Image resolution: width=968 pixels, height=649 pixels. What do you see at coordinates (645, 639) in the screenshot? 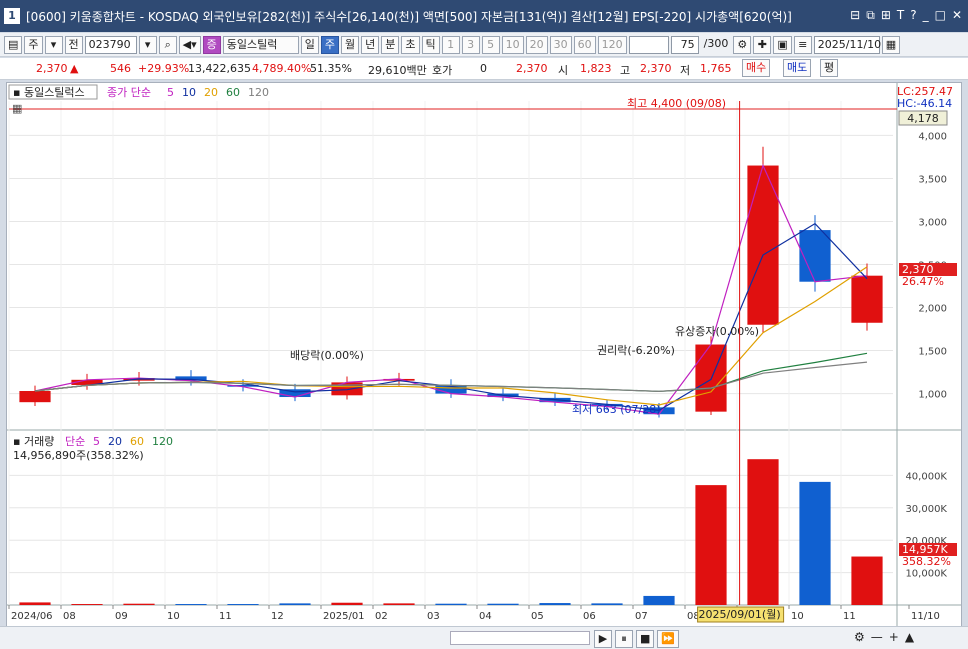
I see `stop-icon: ■` at bounding box center [645, 639].